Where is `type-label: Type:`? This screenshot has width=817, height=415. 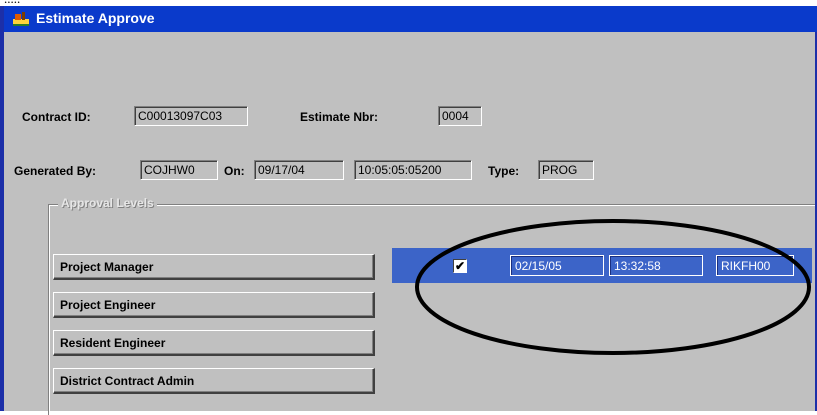 type-label: Type: is located at coordinates (504, 171).